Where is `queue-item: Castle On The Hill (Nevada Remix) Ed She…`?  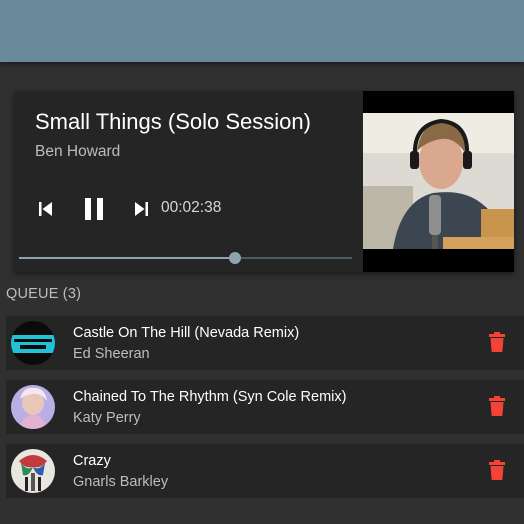 queue-item: Castle On The Hill (Nevada Remix) Ed She… is located at coordinates (265, 343).